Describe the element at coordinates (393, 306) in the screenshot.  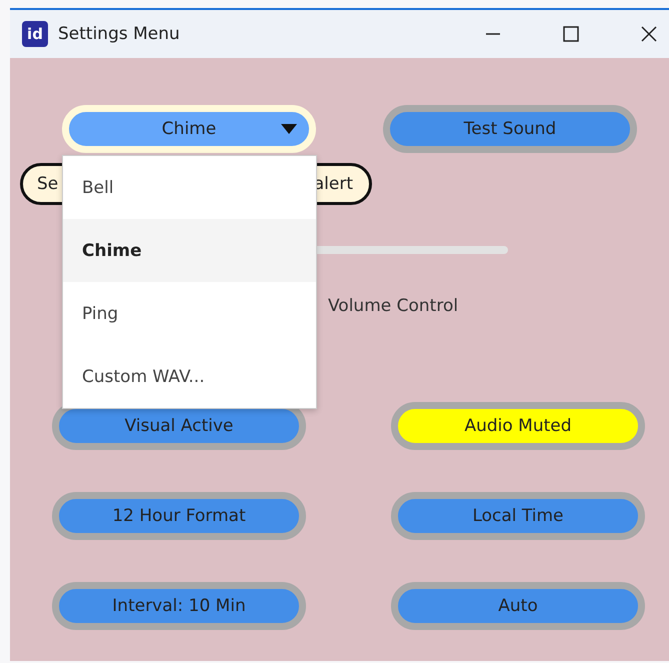
I see `volume-label: Volume Control` at that location.